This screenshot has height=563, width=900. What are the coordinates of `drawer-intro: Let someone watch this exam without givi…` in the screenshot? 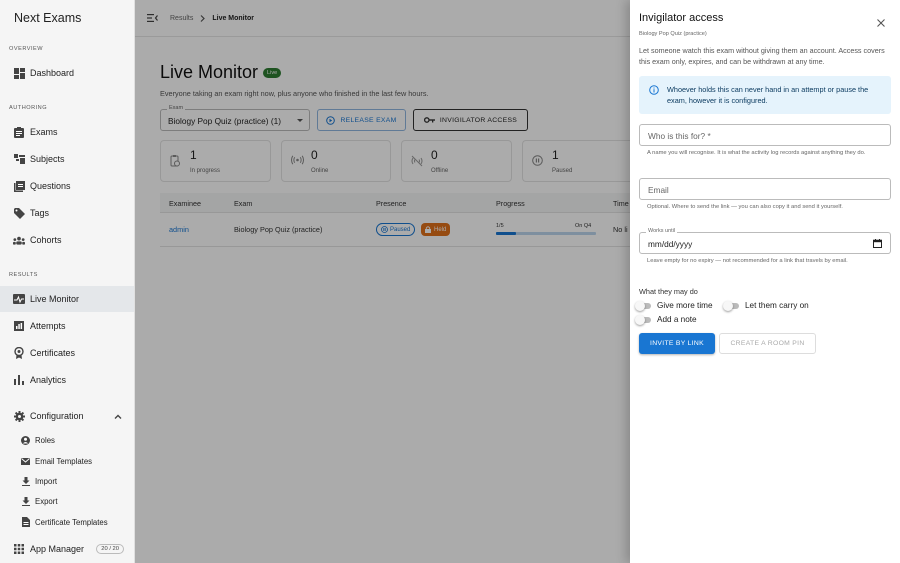 It's located at (762, 56).